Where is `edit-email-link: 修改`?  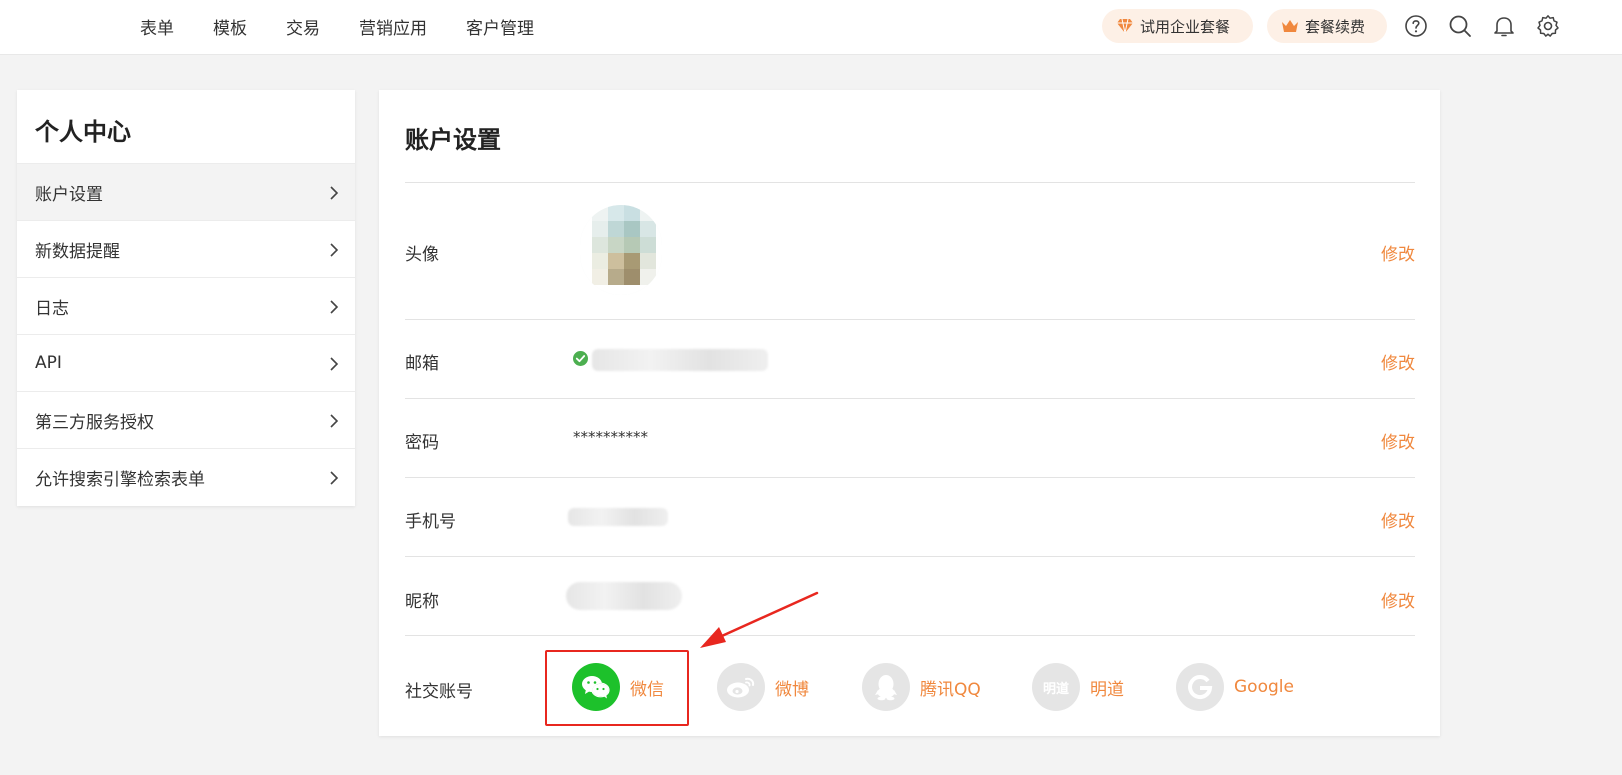 edit-email-link: 修改 is located at coordinates (1398, 361).